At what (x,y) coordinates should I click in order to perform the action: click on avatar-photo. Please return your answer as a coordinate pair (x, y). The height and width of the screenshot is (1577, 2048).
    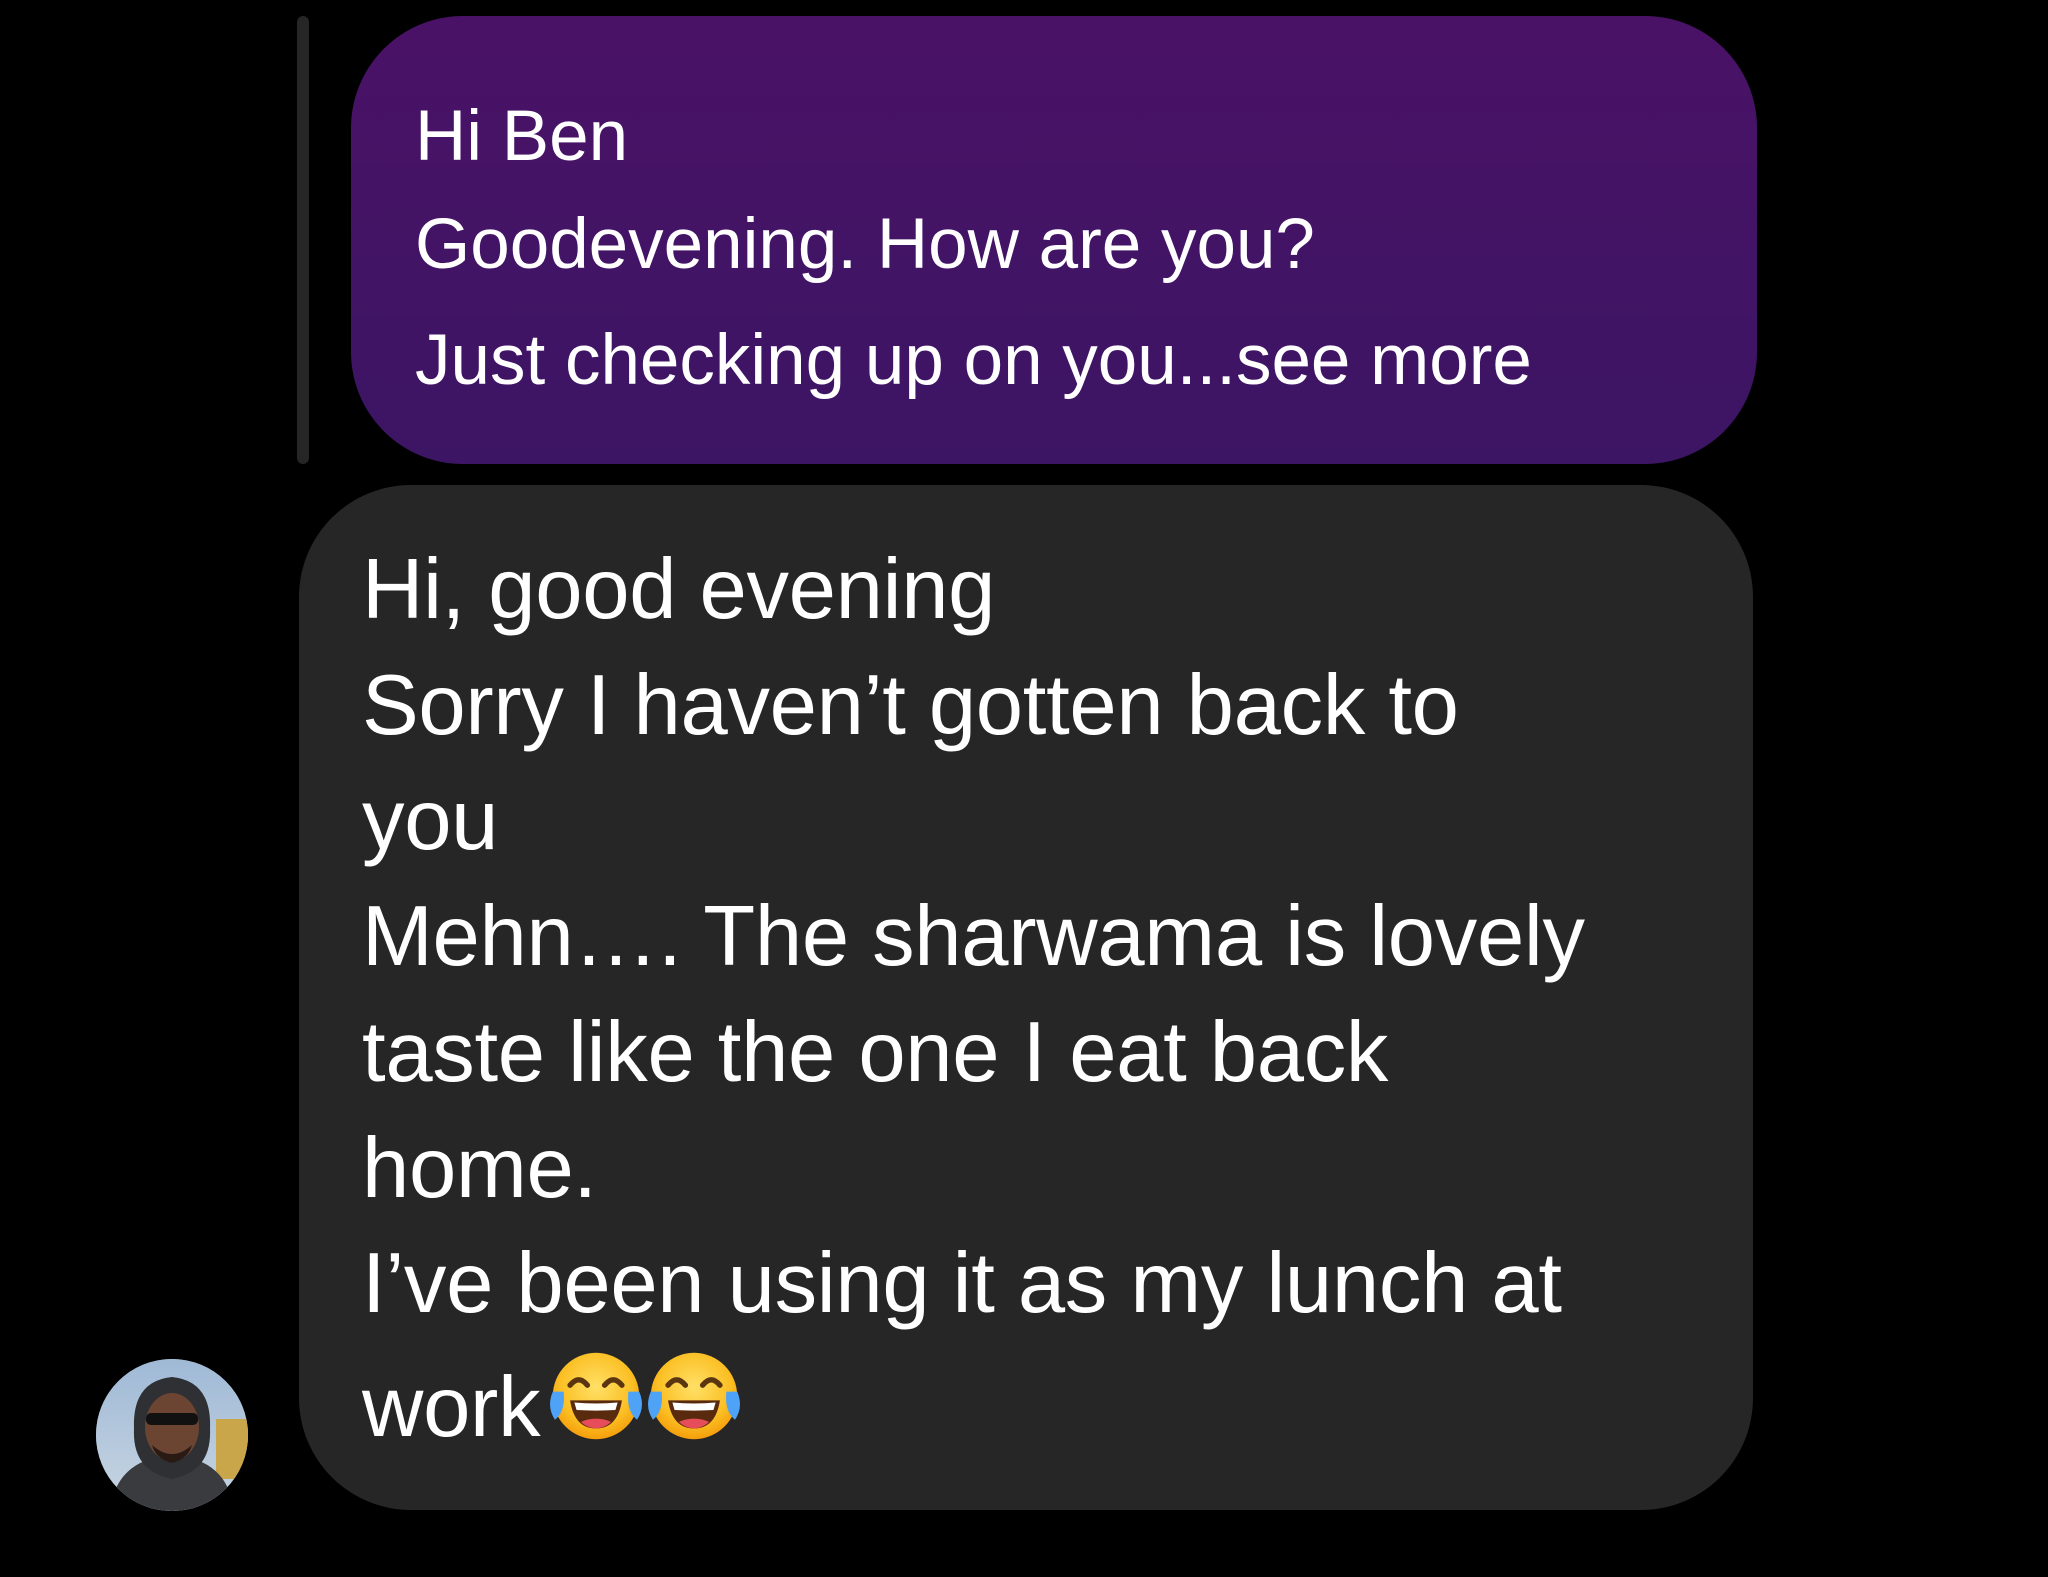
    Looking at the image, I should click on (172, 1435).